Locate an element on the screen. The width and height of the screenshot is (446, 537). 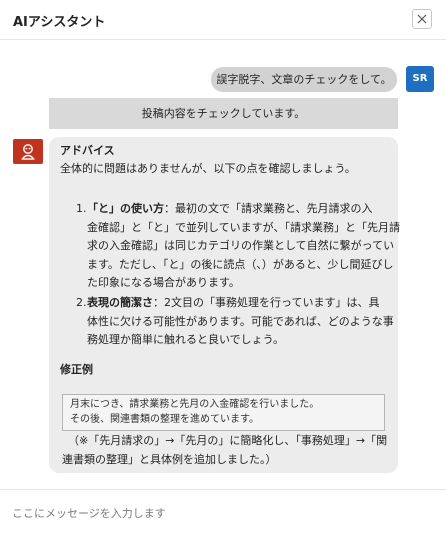
item-line: た印象になる場合があります。 is located at coordinates (163, 282).